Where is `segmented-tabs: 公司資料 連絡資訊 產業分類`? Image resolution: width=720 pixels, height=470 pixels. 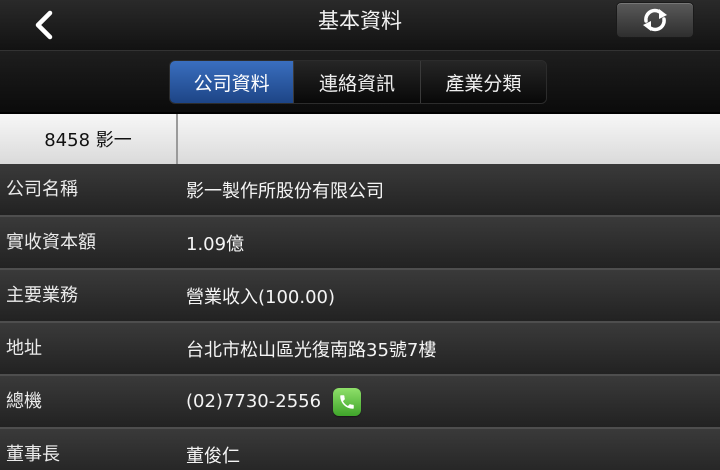 segmented-tabs: 公司資料 連絡資訊 產業分類 is located at coordinates (358, 82).